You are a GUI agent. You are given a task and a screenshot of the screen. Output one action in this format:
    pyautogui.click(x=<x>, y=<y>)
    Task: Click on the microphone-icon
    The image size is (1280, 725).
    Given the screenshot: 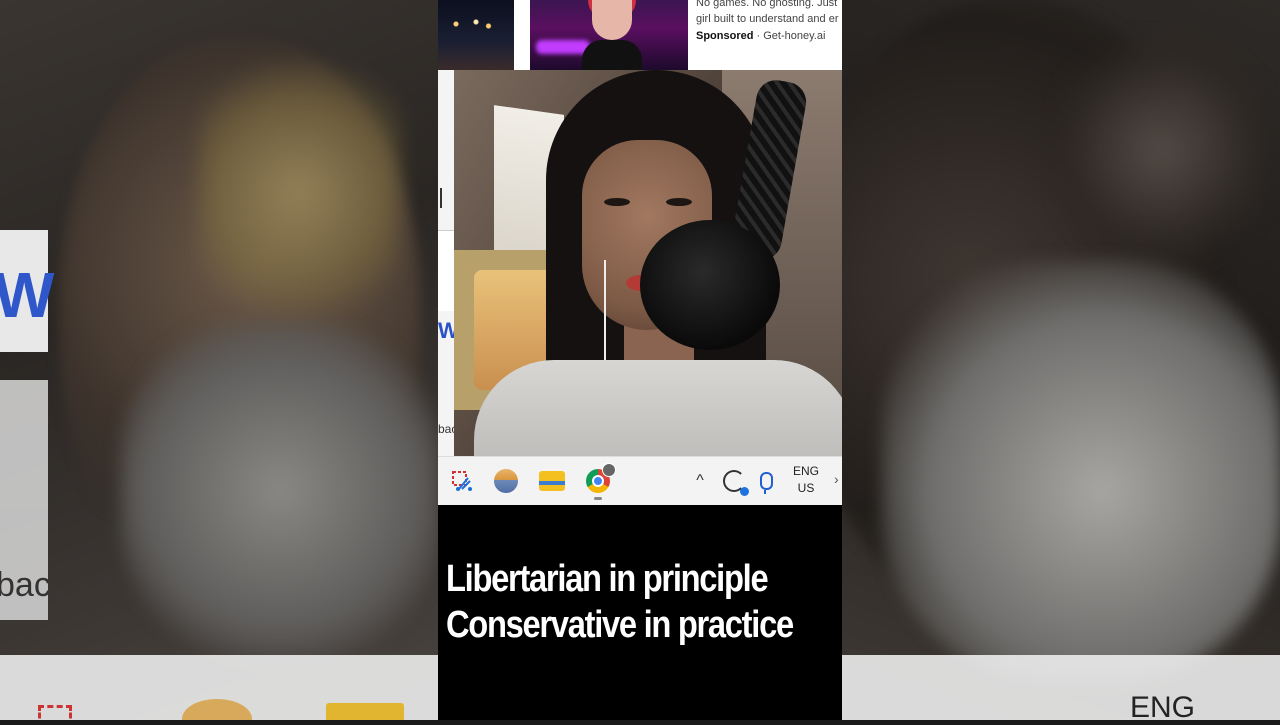 What is the action you would take?
    pyautogui.click(x=766, y=481)
    